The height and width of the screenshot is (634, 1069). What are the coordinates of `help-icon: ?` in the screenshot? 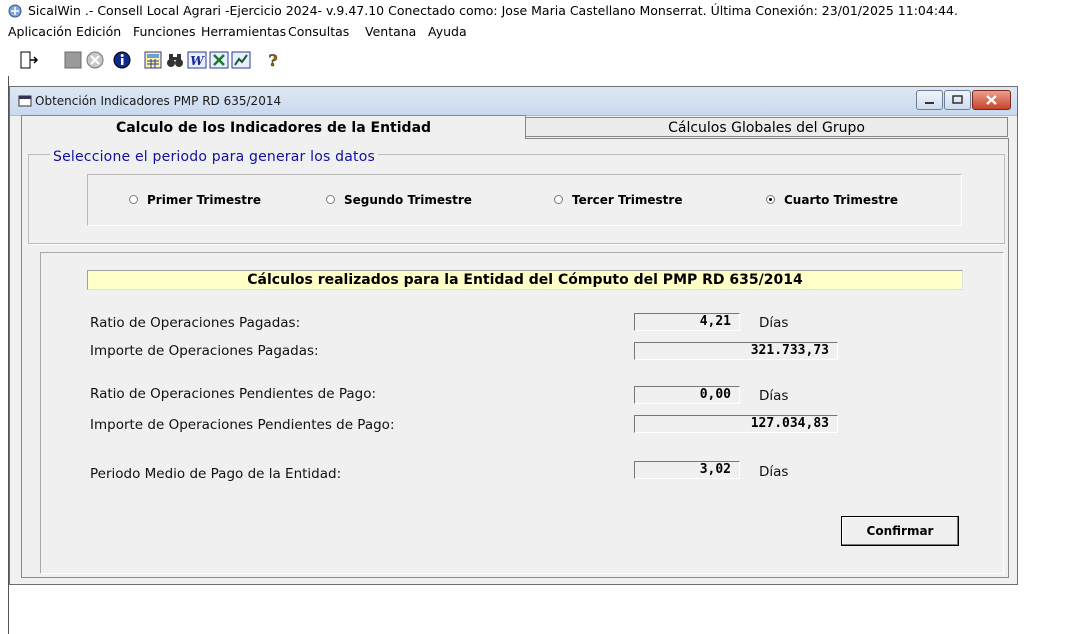 It's located at (273, 60).